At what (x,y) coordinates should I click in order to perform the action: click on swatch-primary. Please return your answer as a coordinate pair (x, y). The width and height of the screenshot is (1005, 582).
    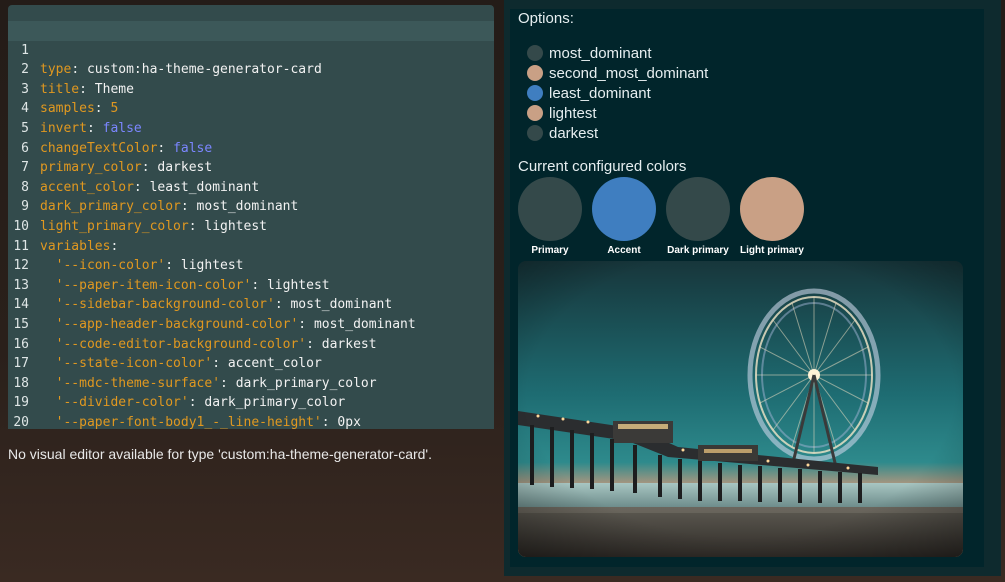
    Looking at the image, I should click on (550, 209).